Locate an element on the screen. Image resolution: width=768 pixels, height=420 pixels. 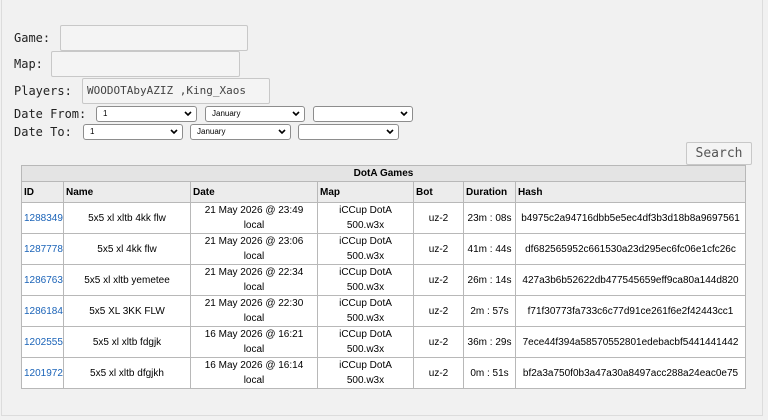
game-id-link: 1287778 is located at coordinates (43, 249).